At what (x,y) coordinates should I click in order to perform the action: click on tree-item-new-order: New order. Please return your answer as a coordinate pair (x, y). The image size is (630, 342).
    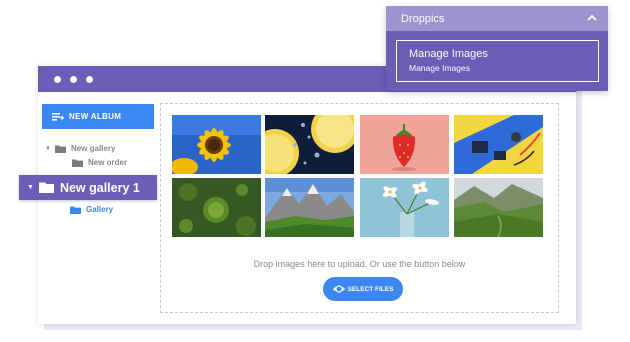
    Looking at the image, I should click on (99, 162).